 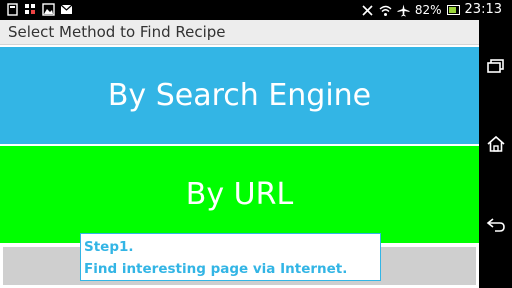 What do you see at coordinates (428, 10) in the screenshot?
I see `battery-percentage: 82%` at bounding box center [428, 10].